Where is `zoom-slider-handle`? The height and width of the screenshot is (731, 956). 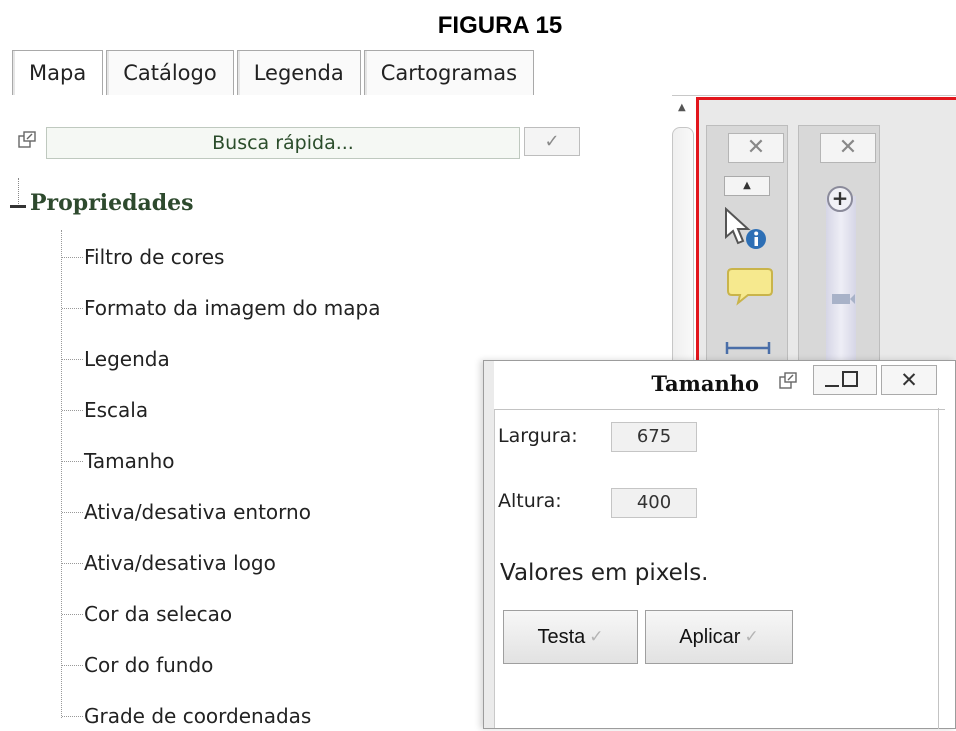 zoom-slider-handle is located at coordinates (841, 299).